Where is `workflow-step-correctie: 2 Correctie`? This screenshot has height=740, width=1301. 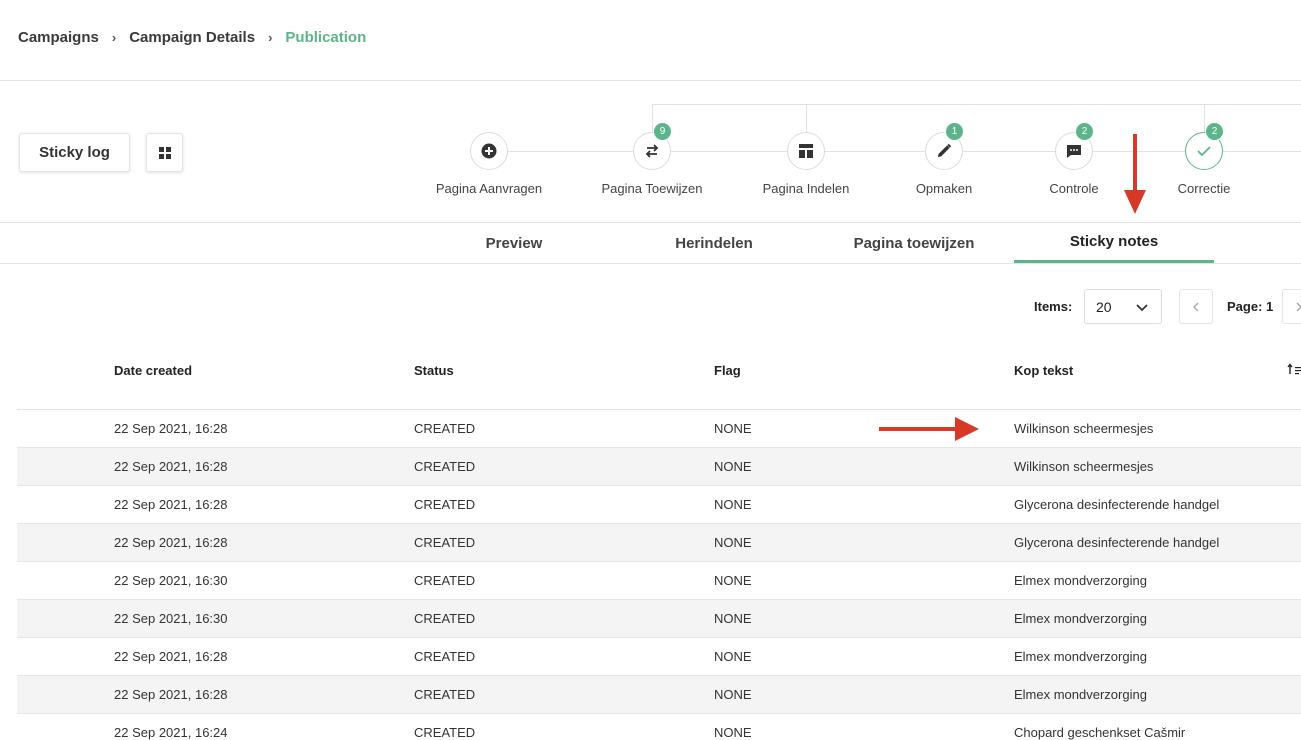
workflow-step-correctie: 2 Correctie is located at coordinates (1204, 159).